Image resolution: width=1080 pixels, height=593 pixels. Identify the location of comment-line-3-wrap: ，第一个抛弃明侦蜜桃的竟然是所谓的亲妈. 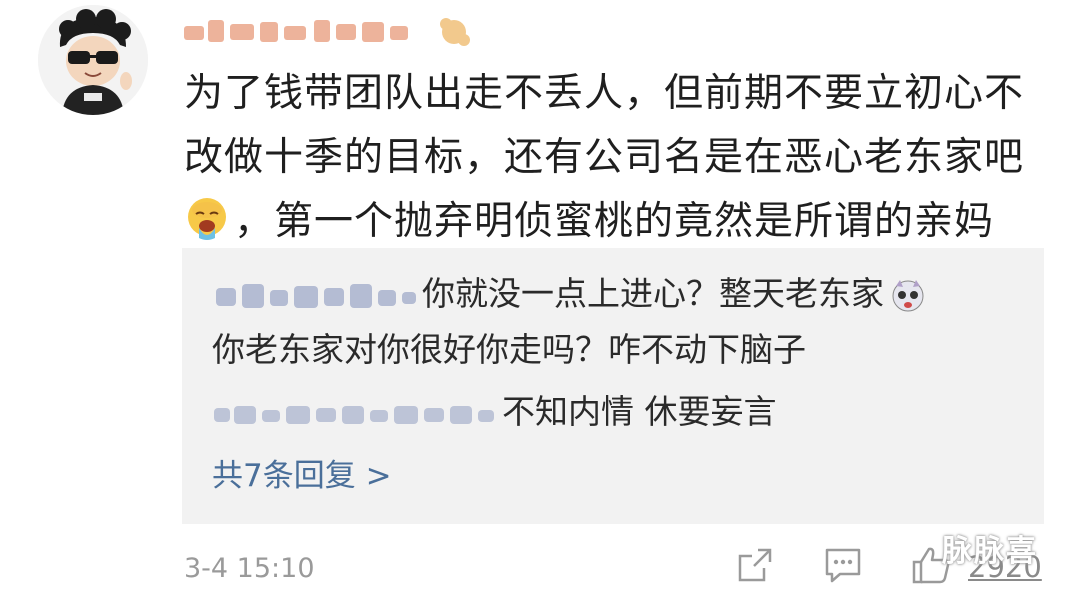
(614, 222).